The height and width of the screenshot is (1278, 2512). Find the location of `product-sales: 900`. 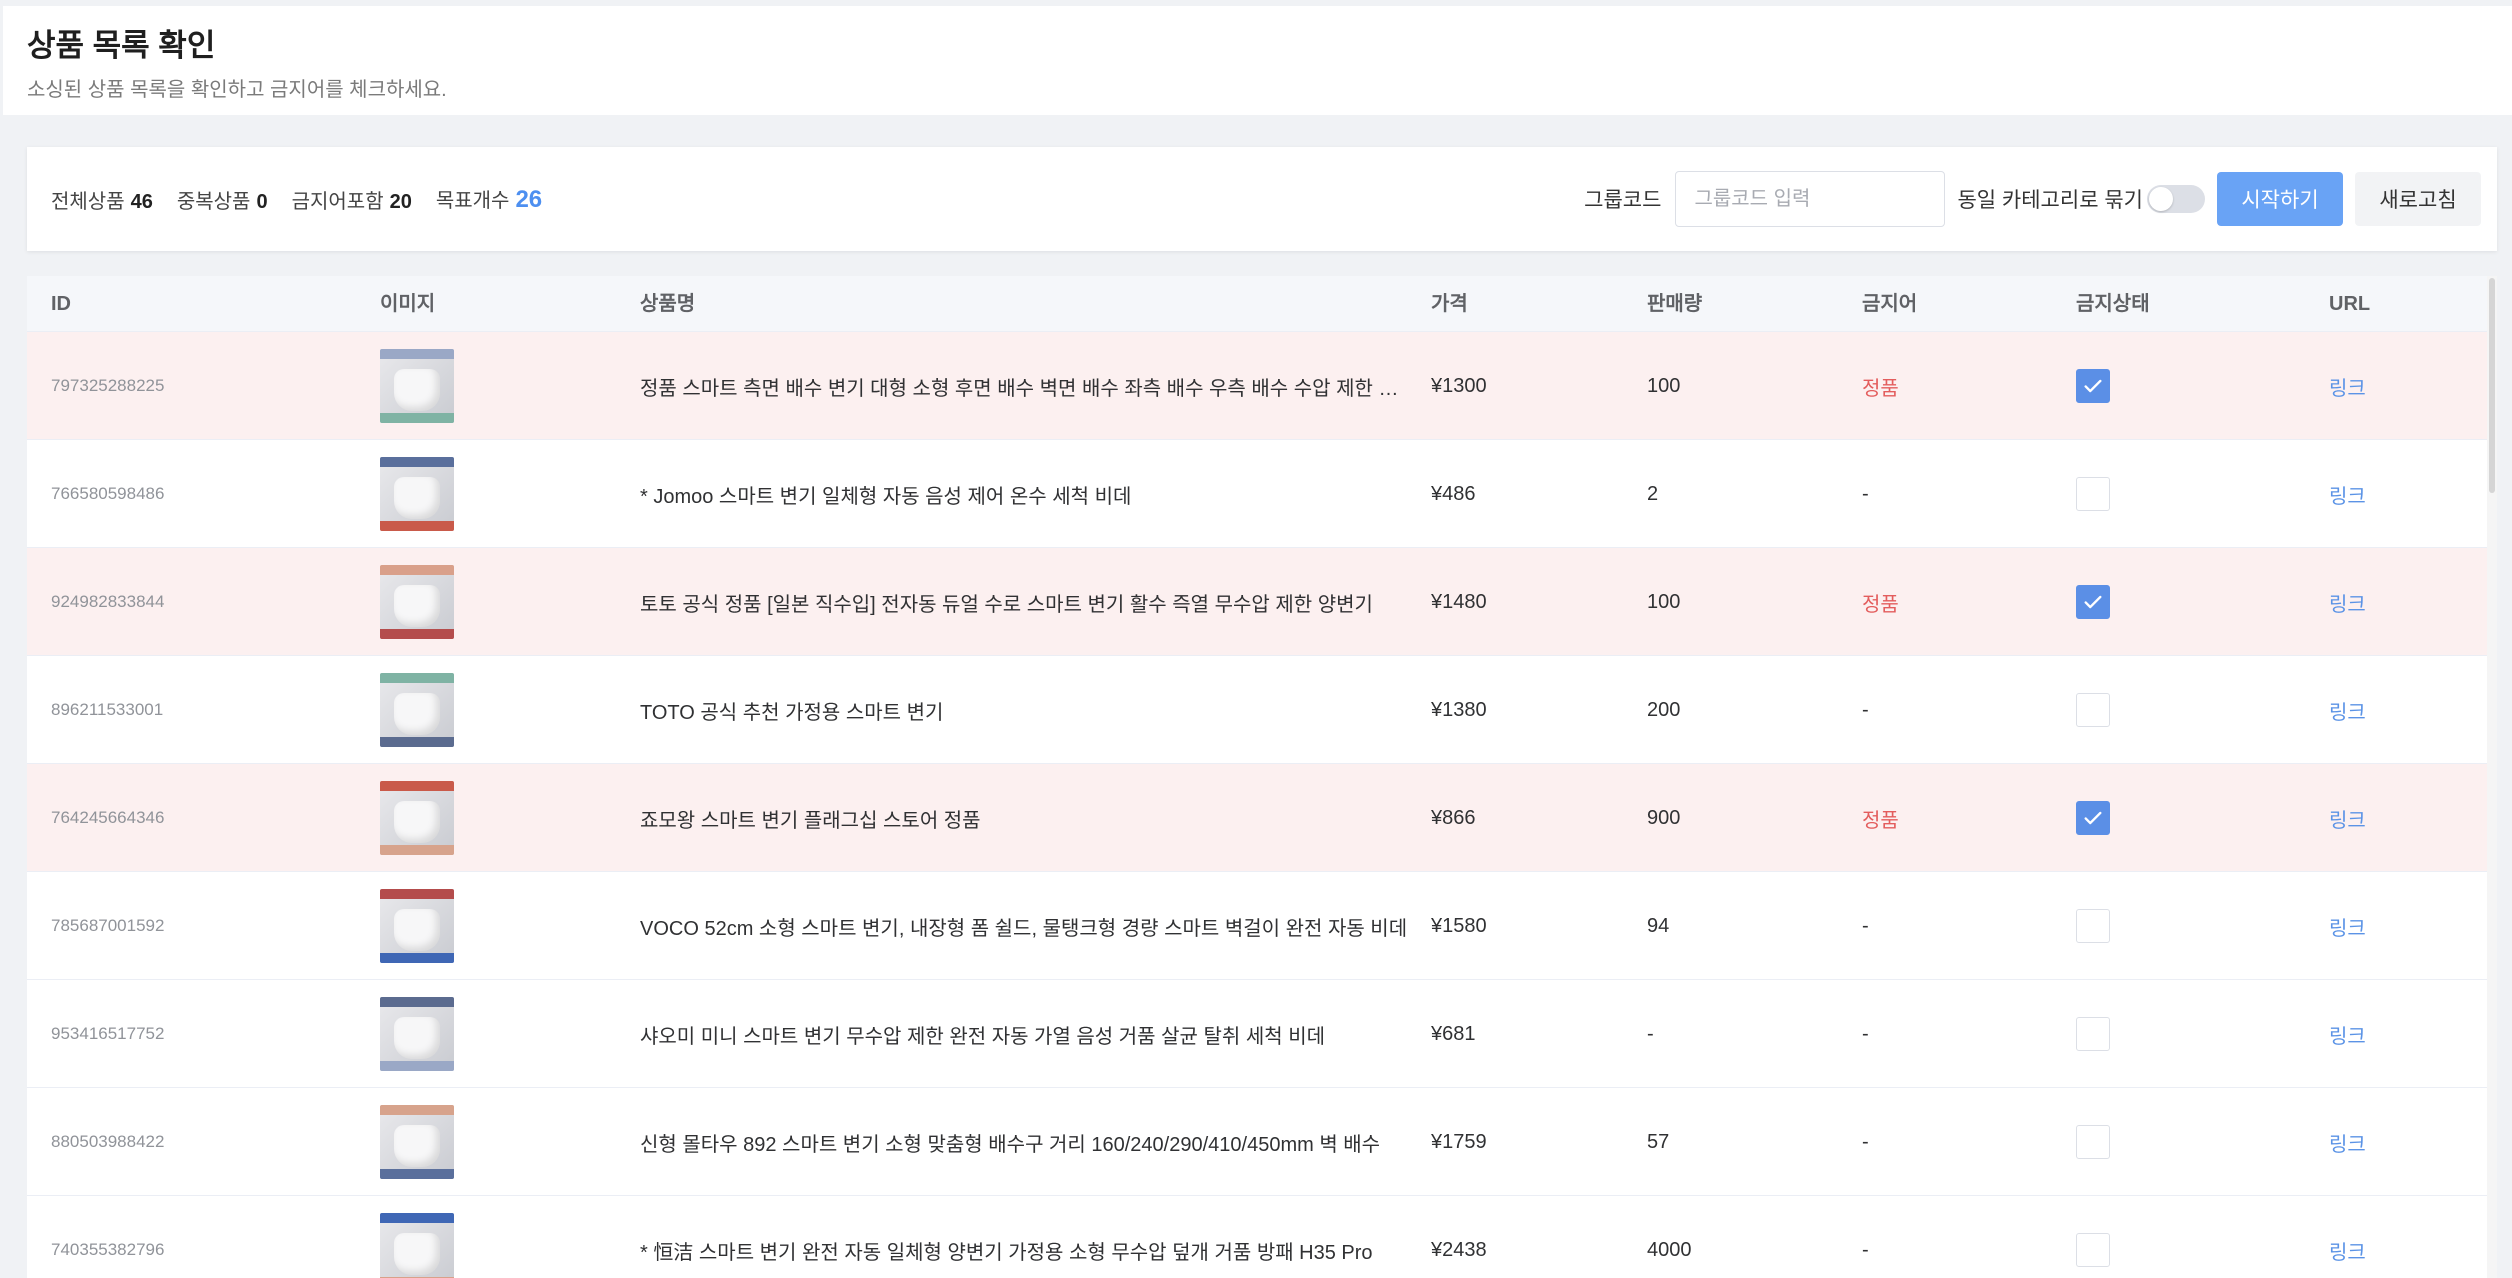

product-sales: 900 is located at coordinates (1664, 817).